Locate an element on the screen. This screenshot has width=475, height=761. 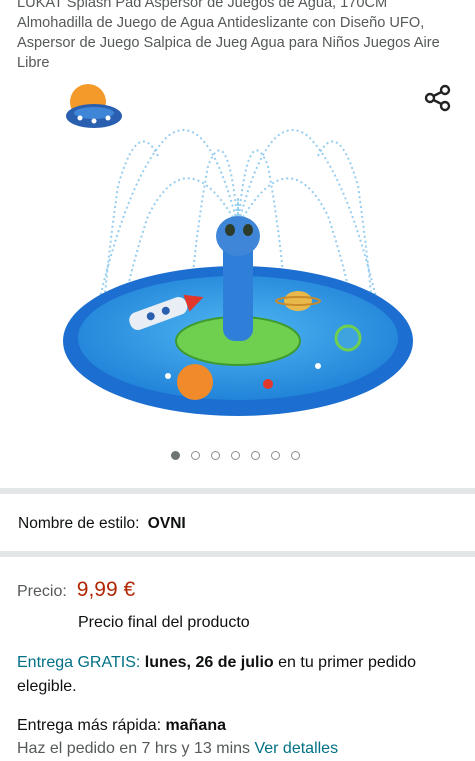
delivery-date: lunes, 26 de julio is located at coordinates (209, 662).